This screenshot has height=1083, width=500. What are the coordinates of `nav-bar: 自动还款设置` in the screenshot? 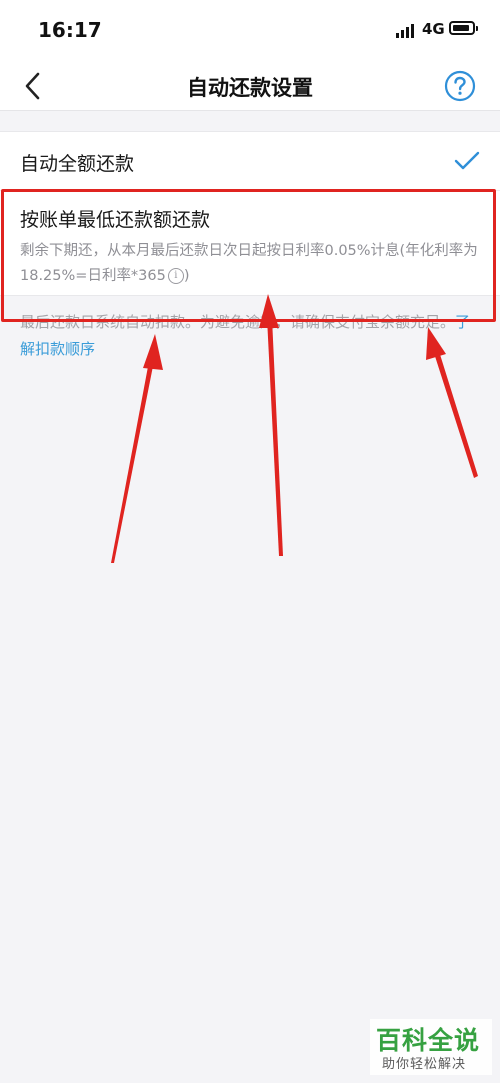 It's located at (250, 86).